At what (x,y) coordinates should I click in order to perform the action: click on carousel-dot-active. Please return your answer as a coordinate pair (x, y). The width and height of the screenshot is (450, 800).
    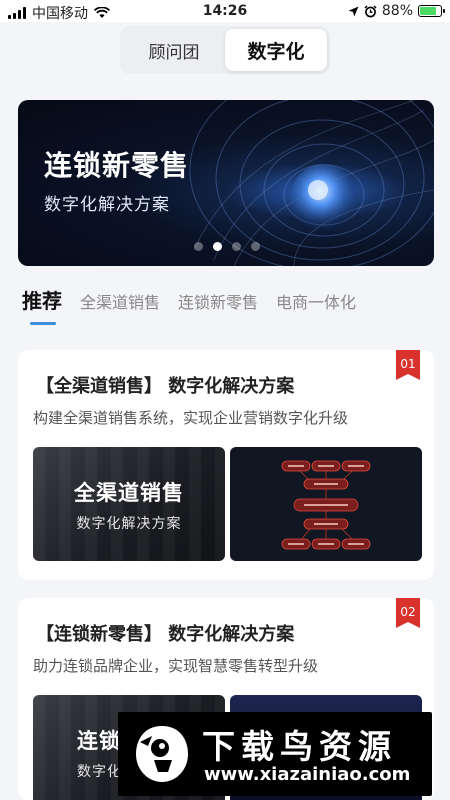
    Looking at the image, I should click on (217, 246).